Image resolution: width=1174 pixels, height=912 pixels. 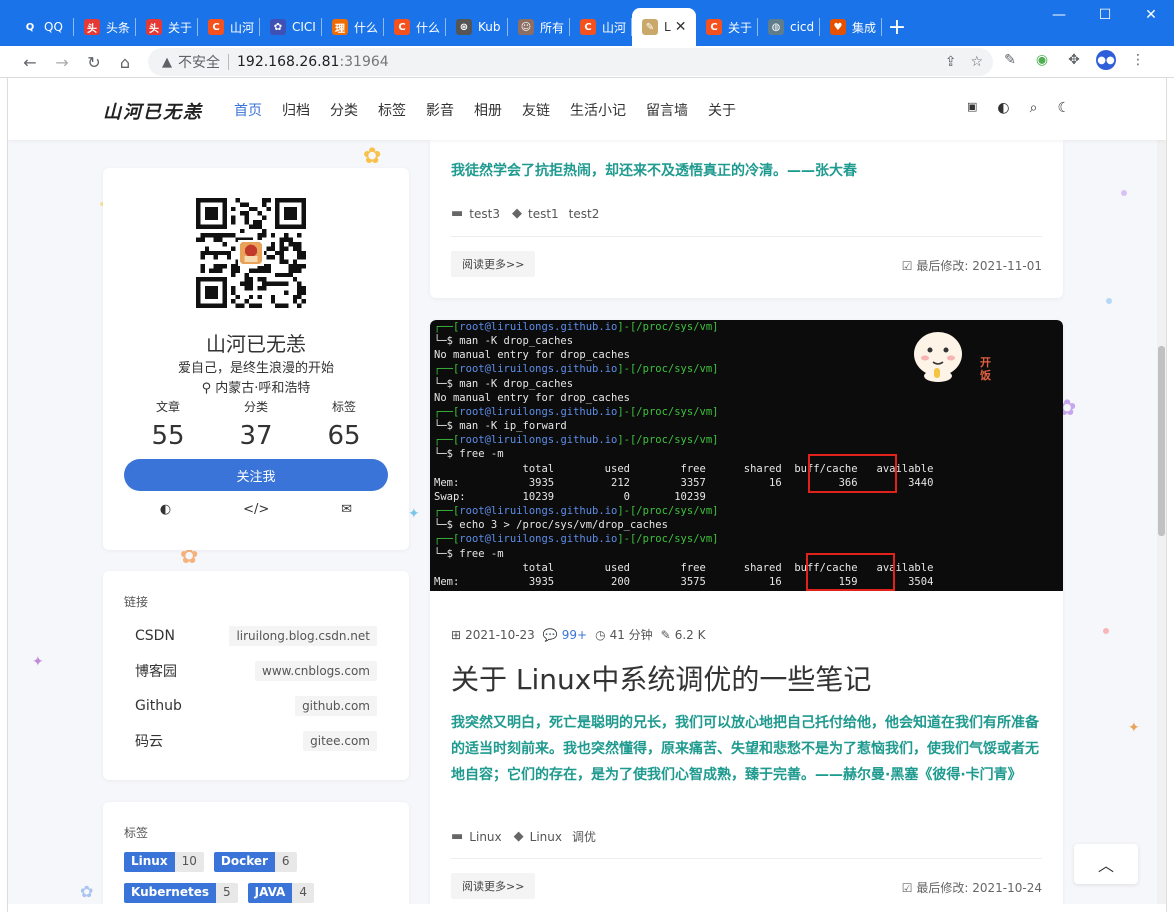 I want to click on qr-code, so click(x=251, y=253).